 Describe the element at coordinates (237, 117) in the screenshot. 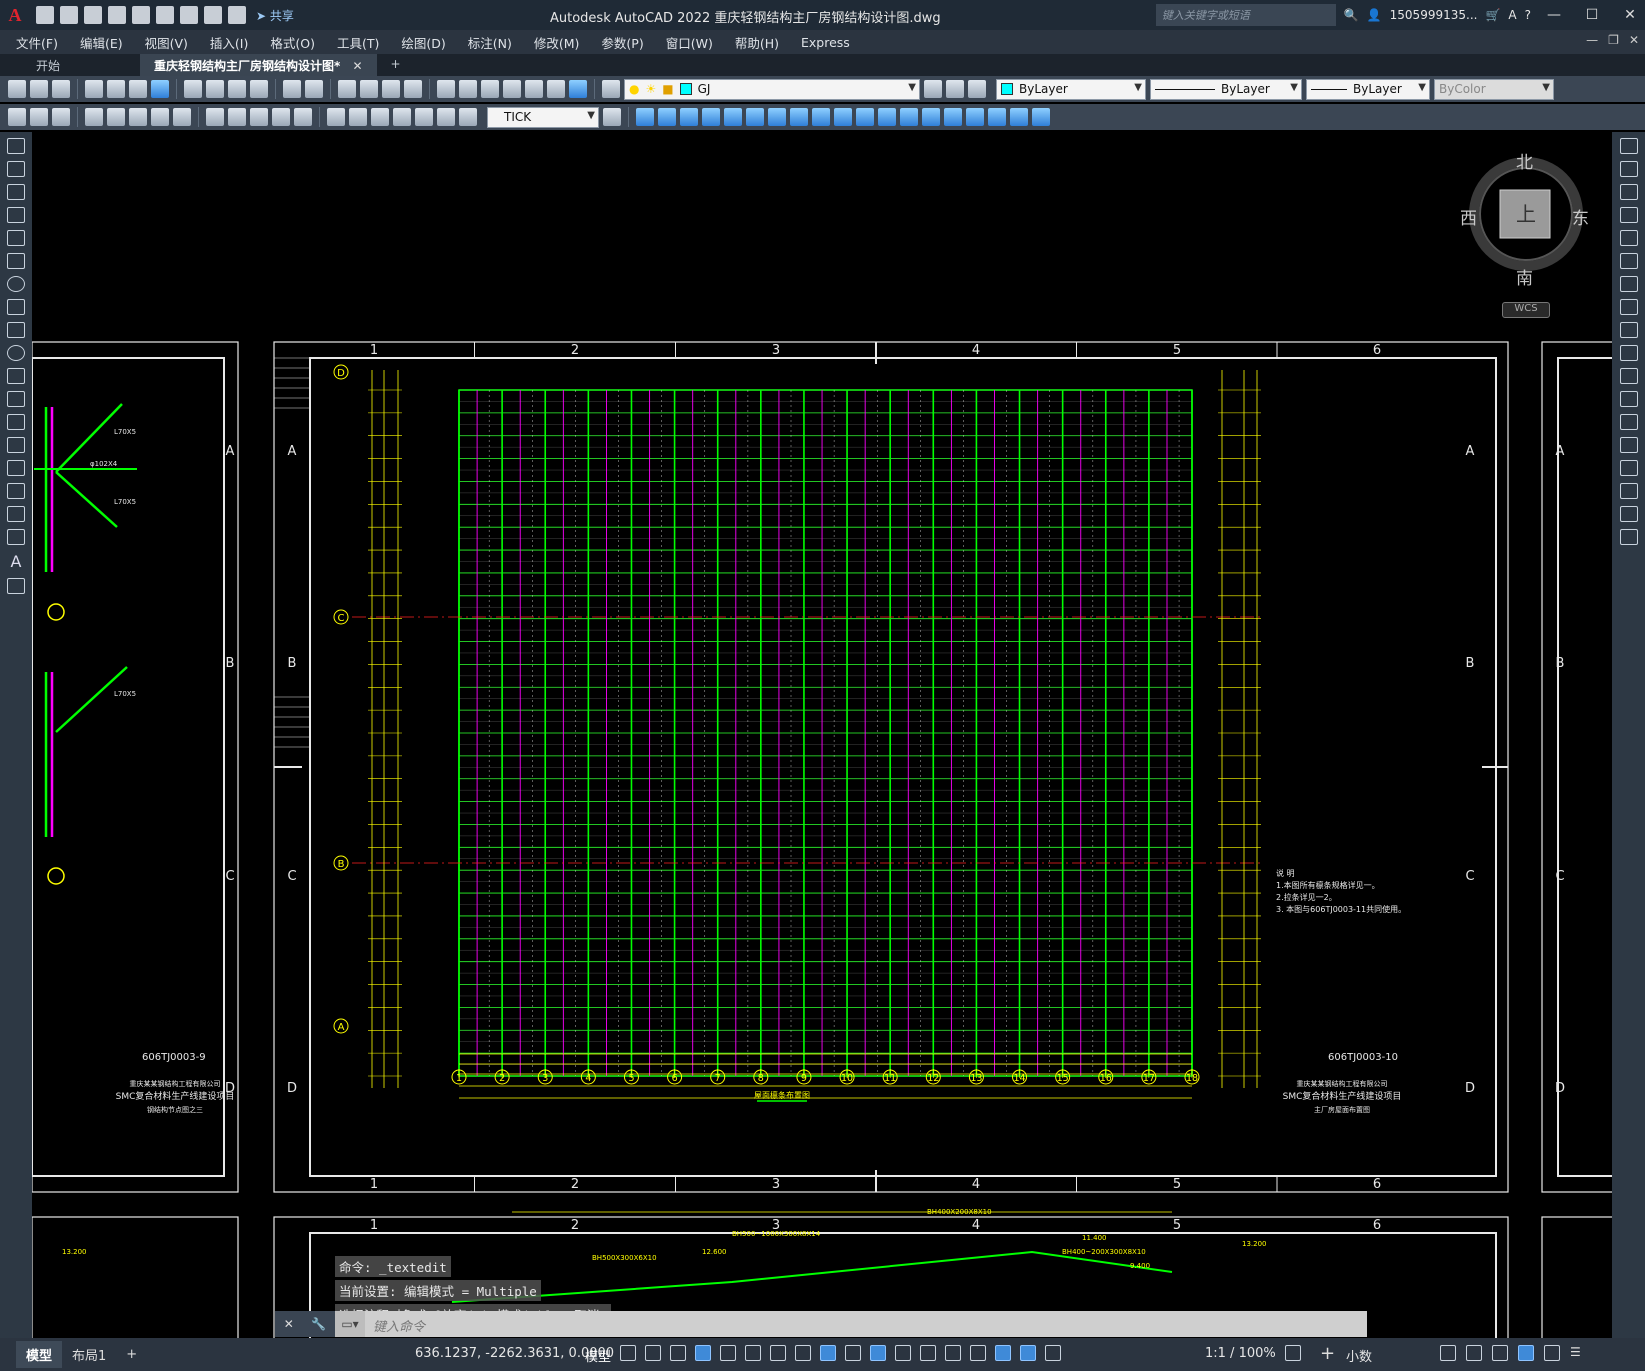

I see `dim-baseline-icon` at that location.